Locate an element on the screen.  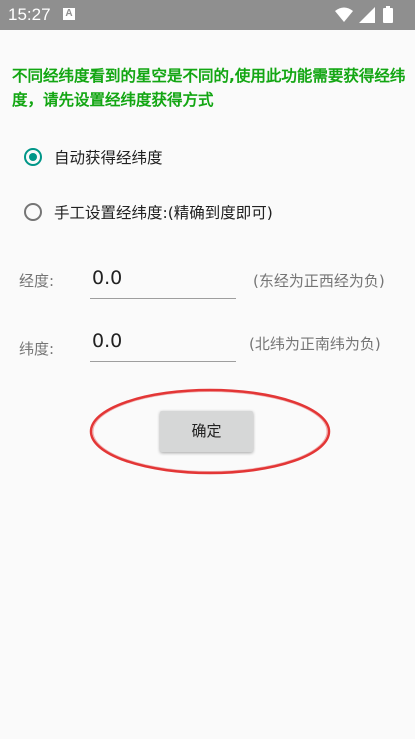
battery-icon is located at coordinates (388, 14).